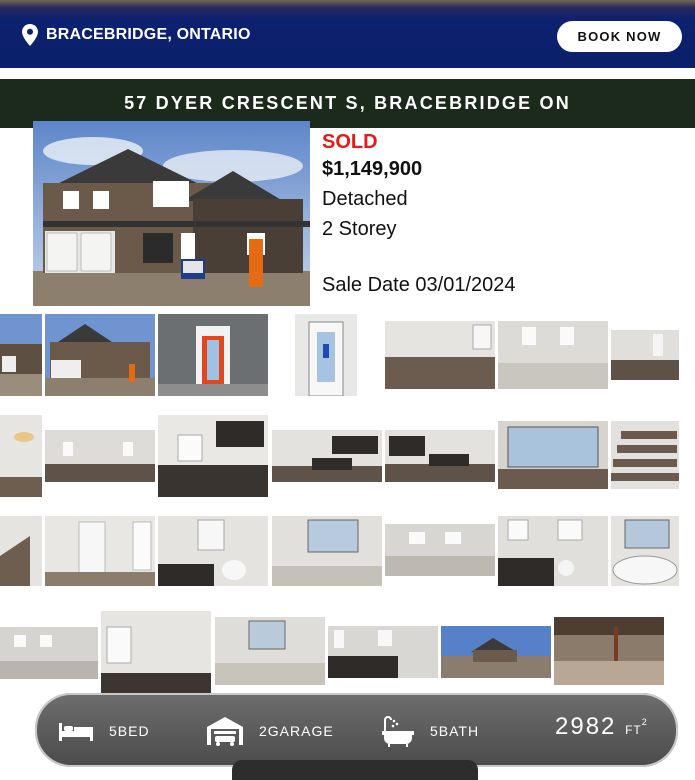 The height and width of the screenshot is (780, 695). Describe the element at coordinates (619, 36) in the screenshot. I see `book-now-button: BOOK NOW` at that location.